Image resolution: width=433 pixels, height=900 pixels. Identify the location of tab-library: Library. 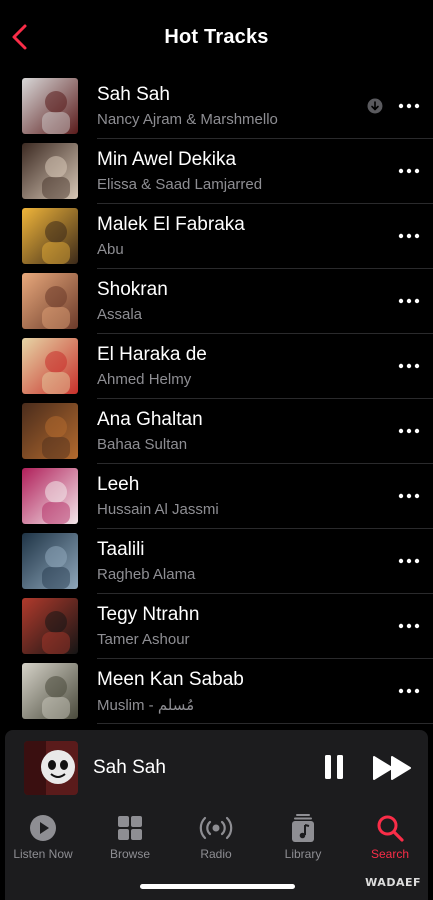
(303, 837).